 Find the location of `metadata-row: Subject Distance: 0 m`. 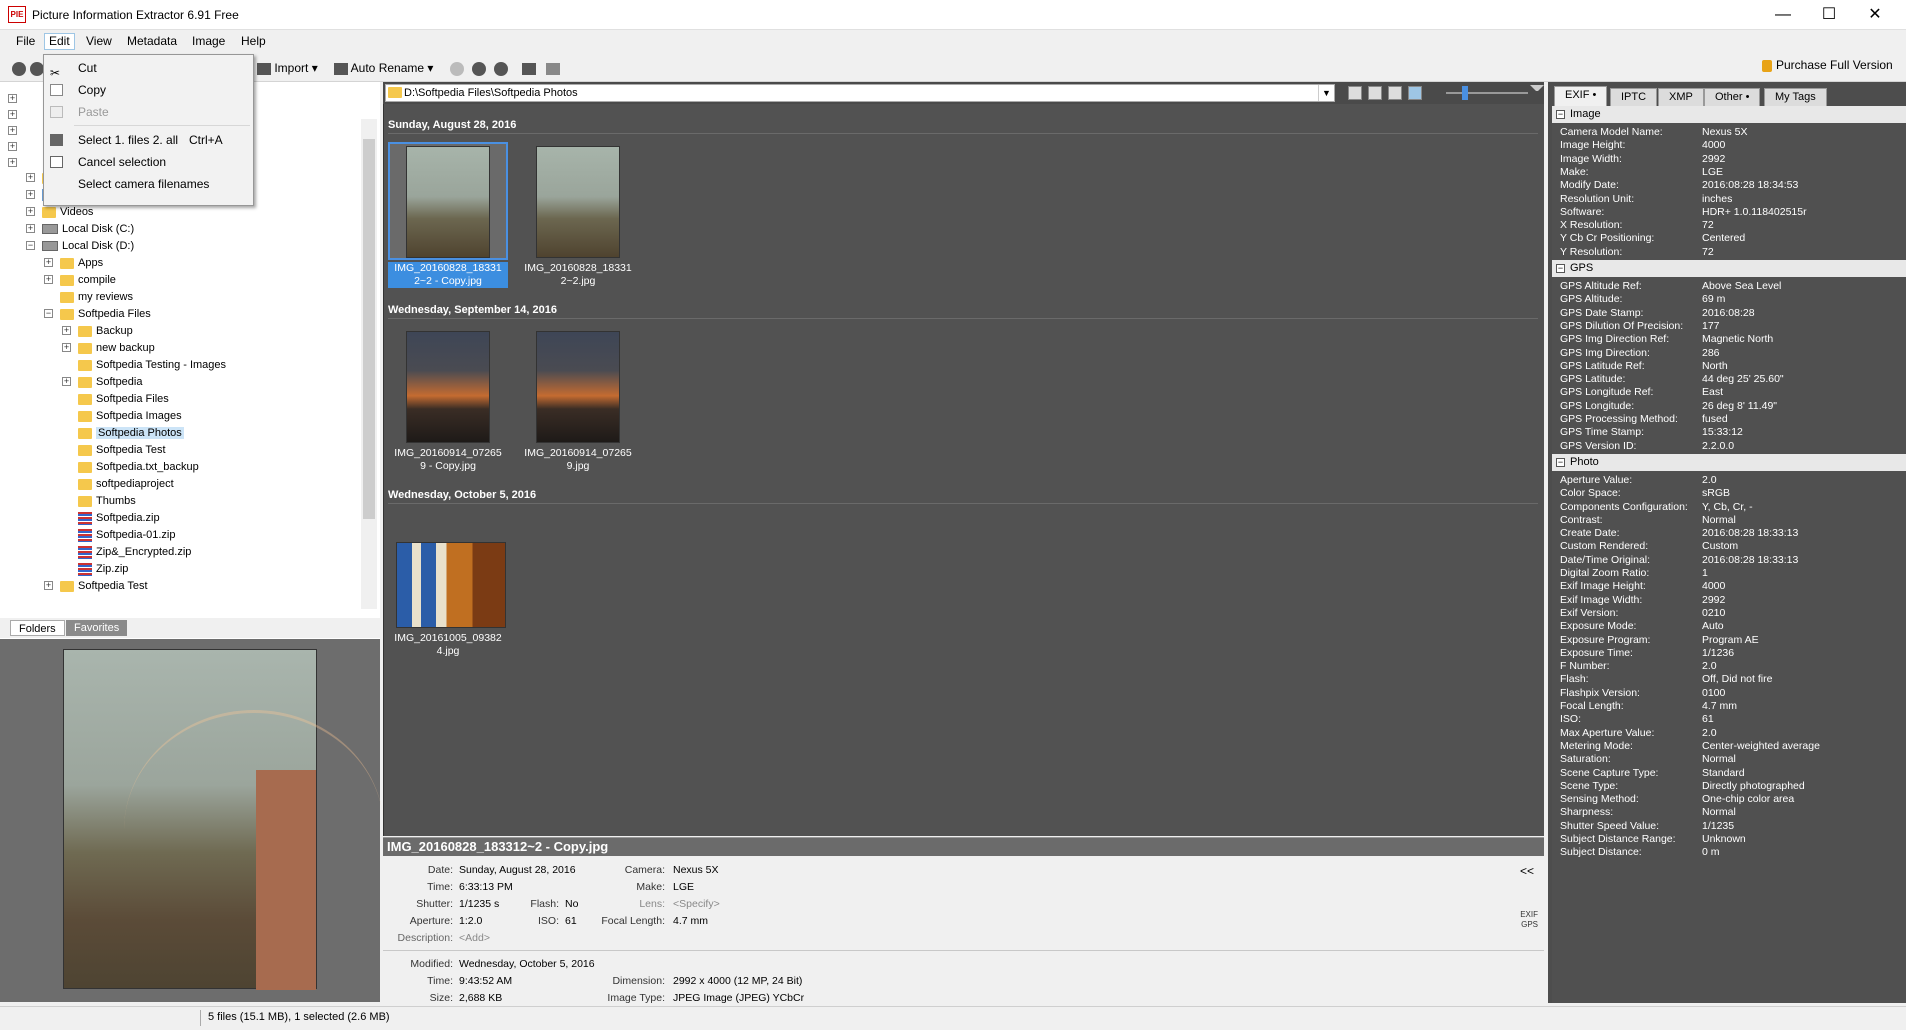

metadata-row: Subject Distance: 0 m is located at coordinates (1729, 852).